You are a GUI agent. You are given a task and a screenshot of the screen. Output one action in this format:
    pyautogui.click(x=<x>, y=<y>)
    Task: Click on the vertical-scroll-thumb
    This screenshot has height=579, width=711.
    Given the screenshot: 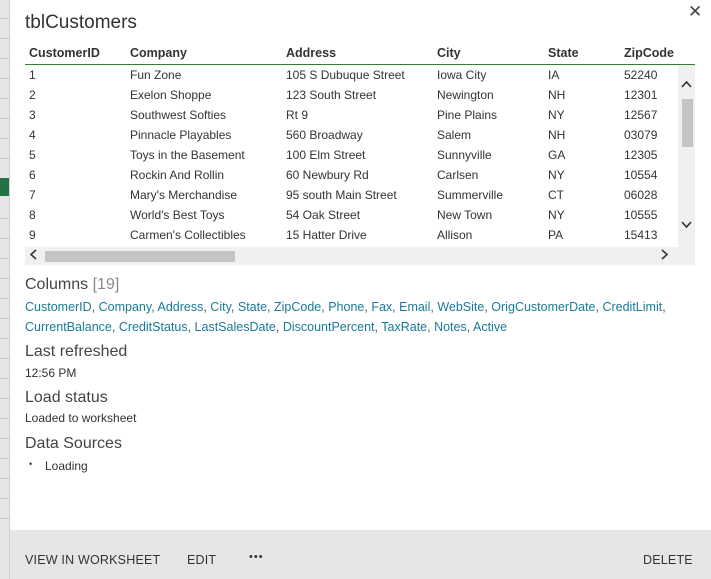 What is the action you would take?
    pyautogui.click(x=687, y=123)
    